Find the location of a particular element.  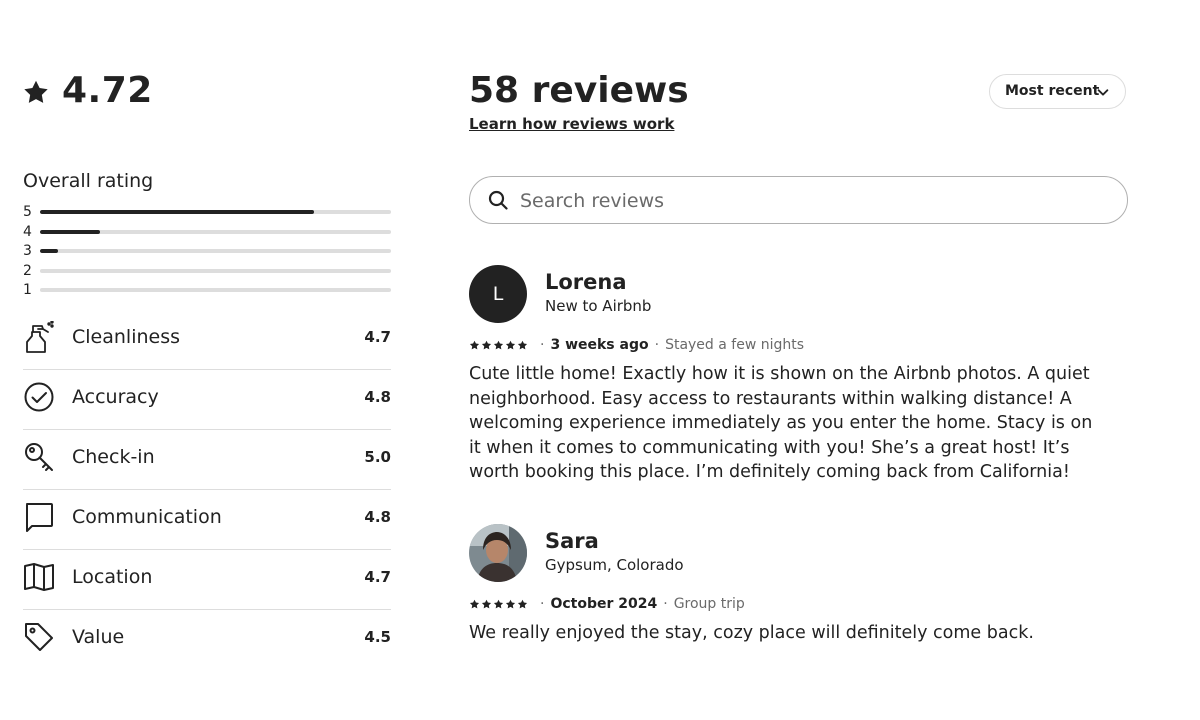

rating-distribution-row: 5 is located at coordinates (207, 212).